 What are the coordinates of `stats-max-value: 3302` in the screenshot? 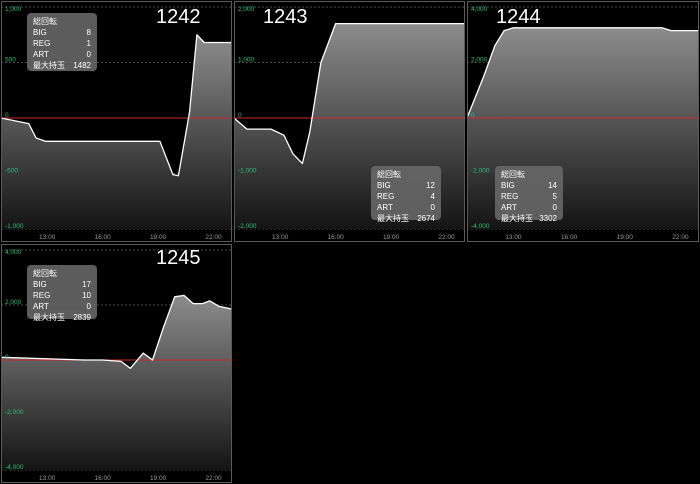 It's located at (548, 218).